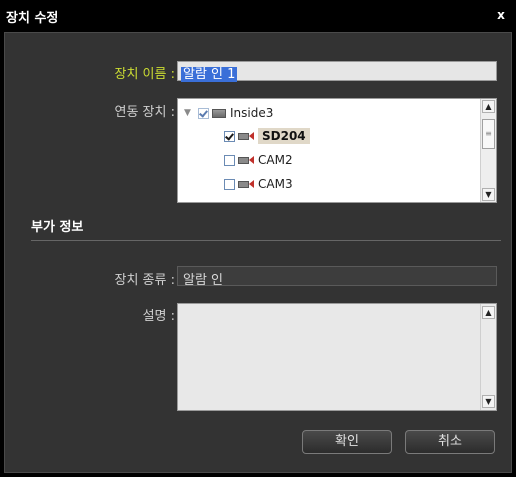 This screenshot has width=516, height=477. I want to click on tree-item-label: CAM2, so click(275, 160).